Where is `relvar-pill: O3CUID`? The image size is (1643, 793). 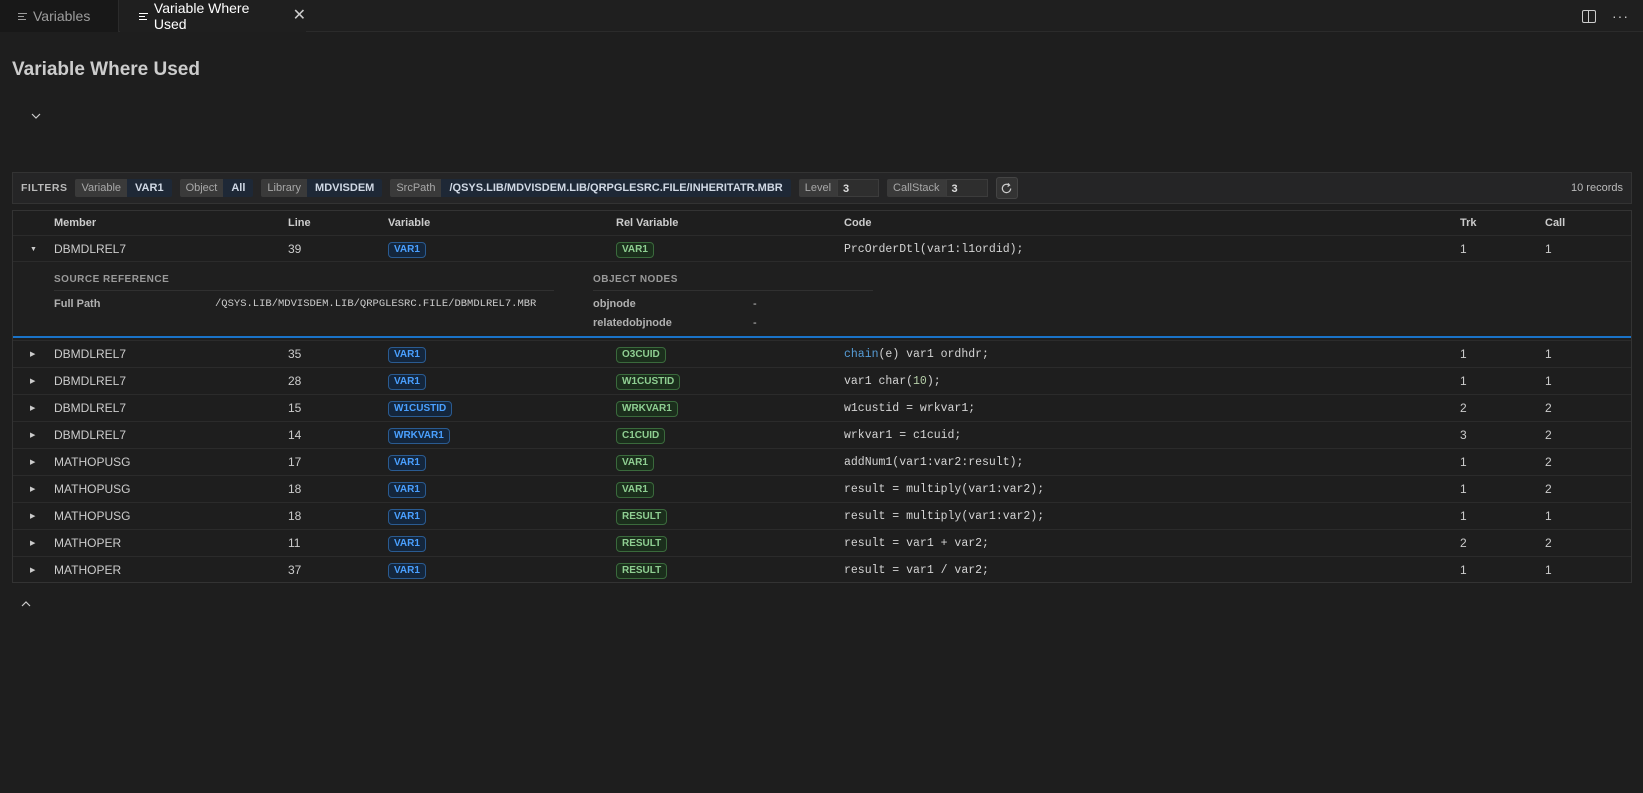 relvar-pill: O3CUID is located at coordinates (641, 354).